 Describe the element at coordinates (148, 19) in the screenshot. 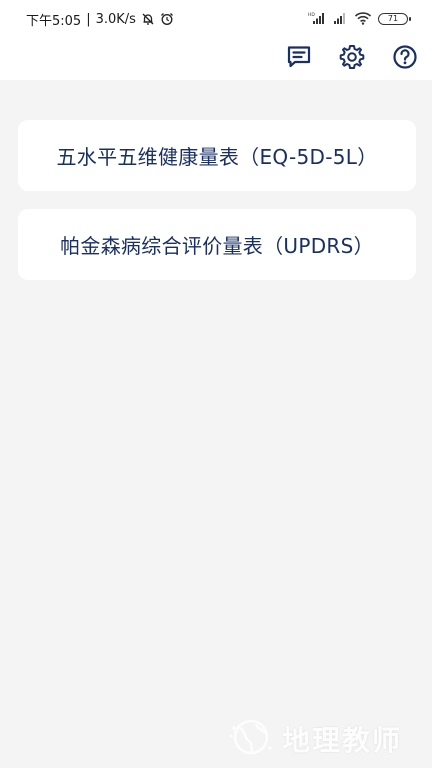

I see `bell-off-icon` at that location.